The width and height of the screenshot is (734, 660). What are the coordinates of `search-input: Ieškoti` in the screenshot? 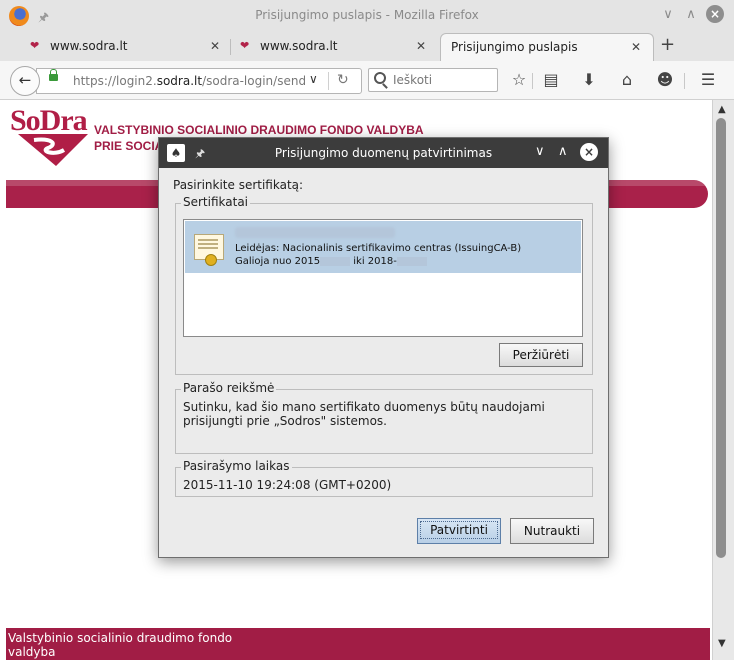 It's located at (433, 80).